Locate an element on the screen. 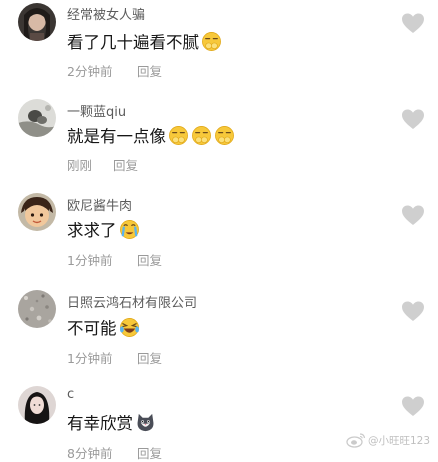 The height and width of the screenshot is (462, 438). comment-text: 就是有一点像 is located at coordinates (116, 136).